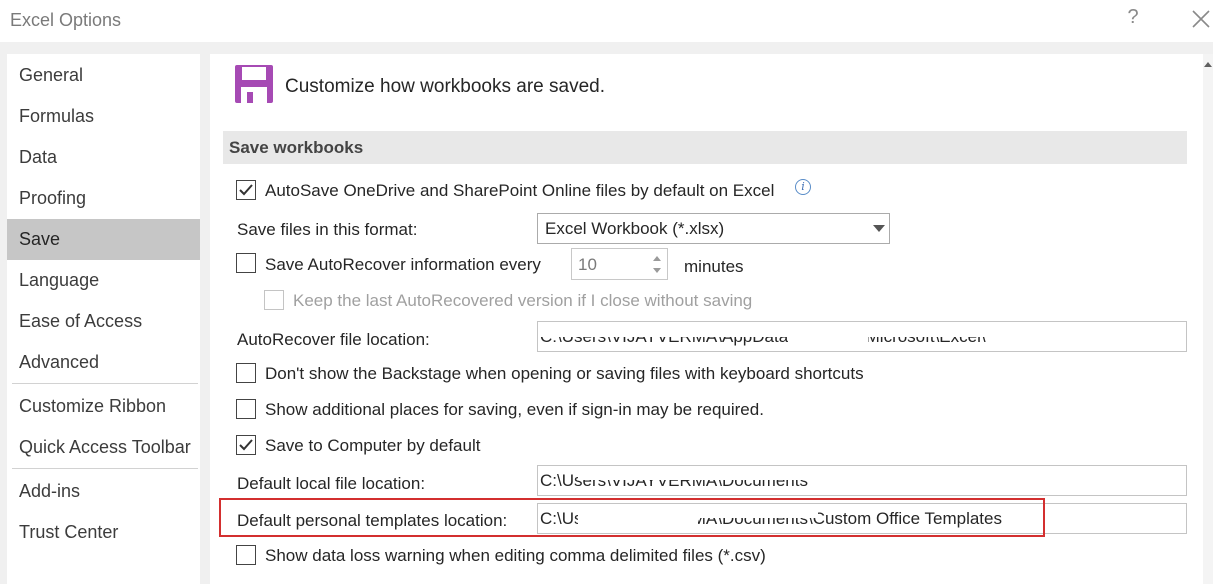 This screenshot has width=1213, height=584. Describe the element at coordinates (103, 321) in the screenshot. I see `nav-ease-of-access: Ease of Access` at that location.